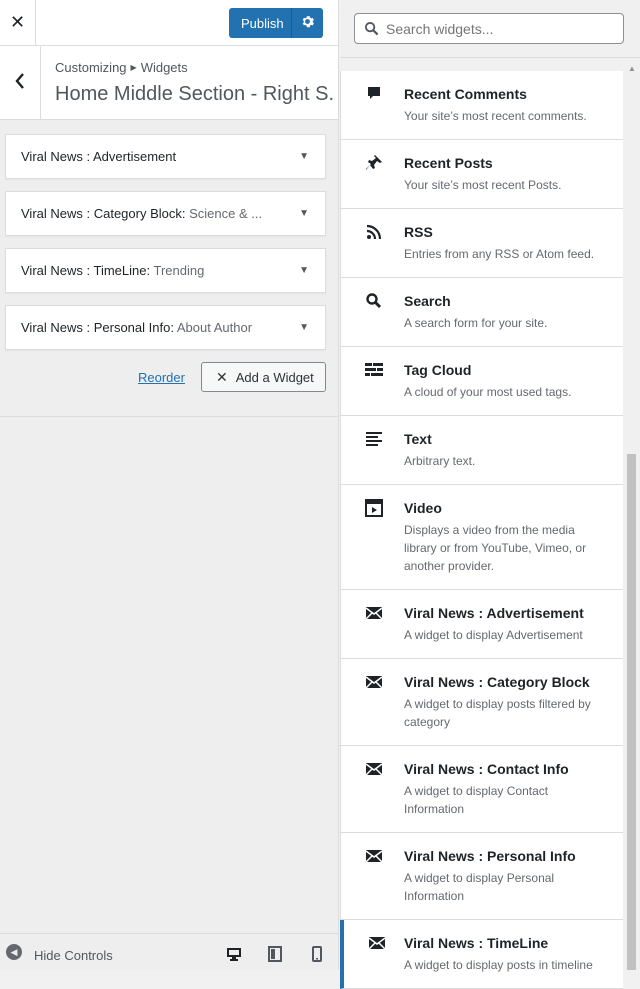 This screenshot has width=640, height=989. What do you see at coordinates (448, 163) in the screenshot?
I see `widget-name: Recent Posts` at bounding box center [448, 163].